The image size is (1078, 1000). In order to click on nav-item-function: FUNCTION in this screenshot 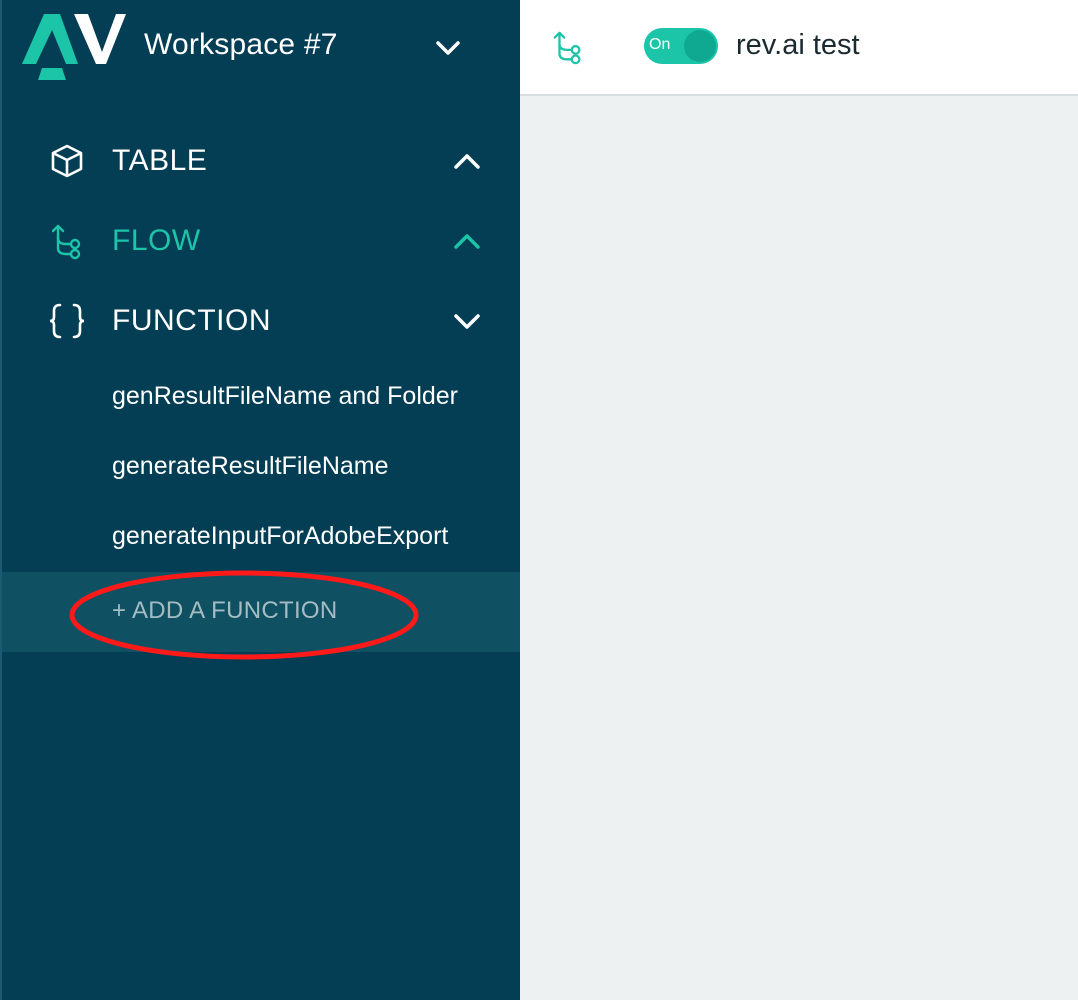, I will do `click(261, 320)`.